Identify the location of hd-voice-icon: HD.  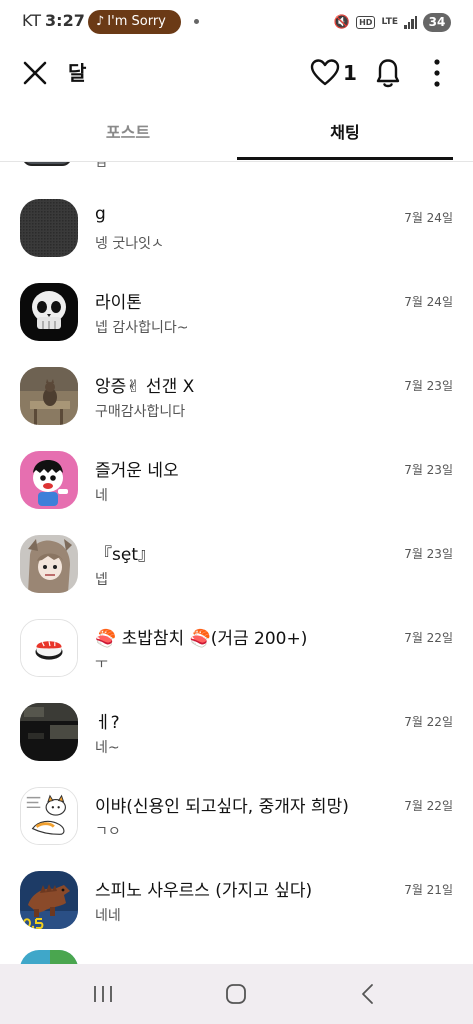
(366, 22).